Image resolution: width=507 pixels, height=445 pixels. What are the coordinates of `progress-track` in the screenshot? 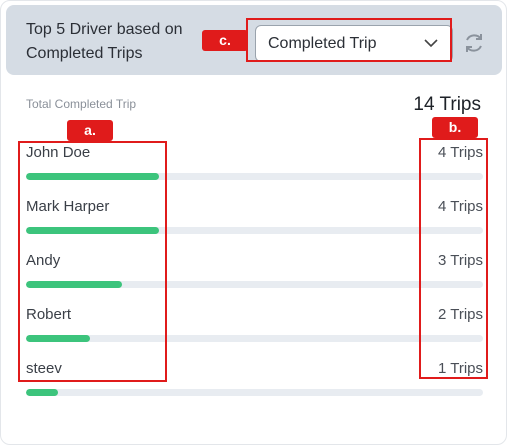 It's located at (254, 392).